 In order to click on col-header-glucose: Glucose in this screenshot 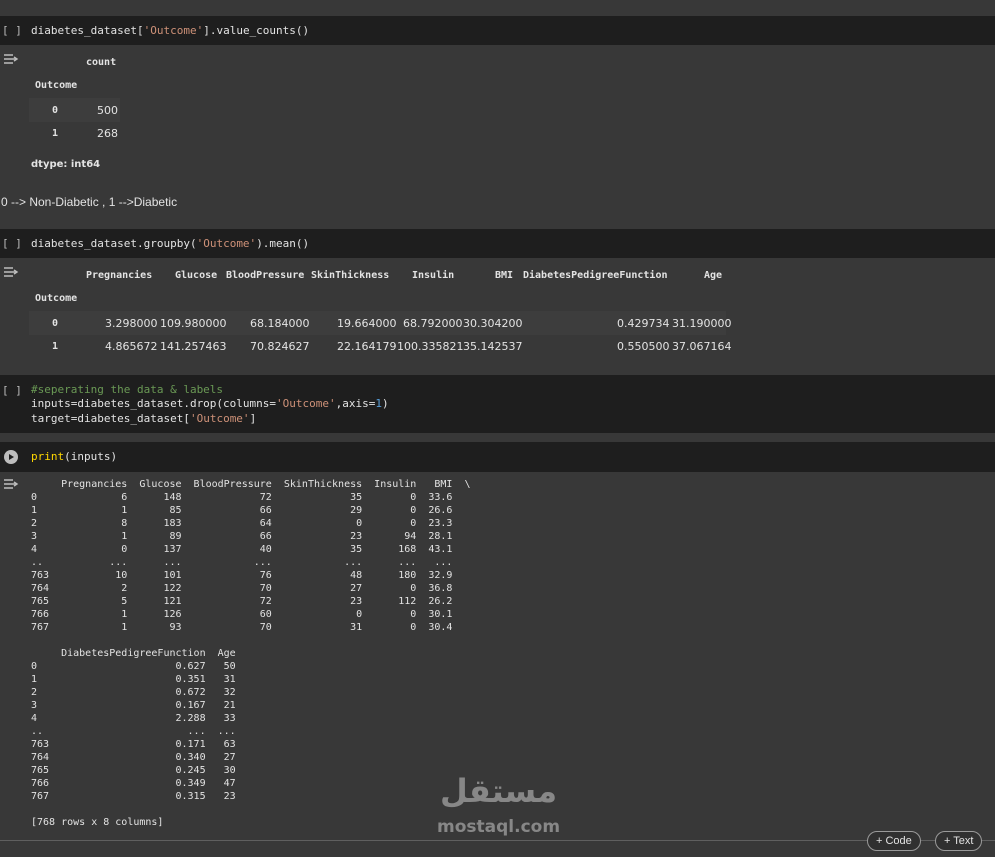, I will do `click(196, 275)`.